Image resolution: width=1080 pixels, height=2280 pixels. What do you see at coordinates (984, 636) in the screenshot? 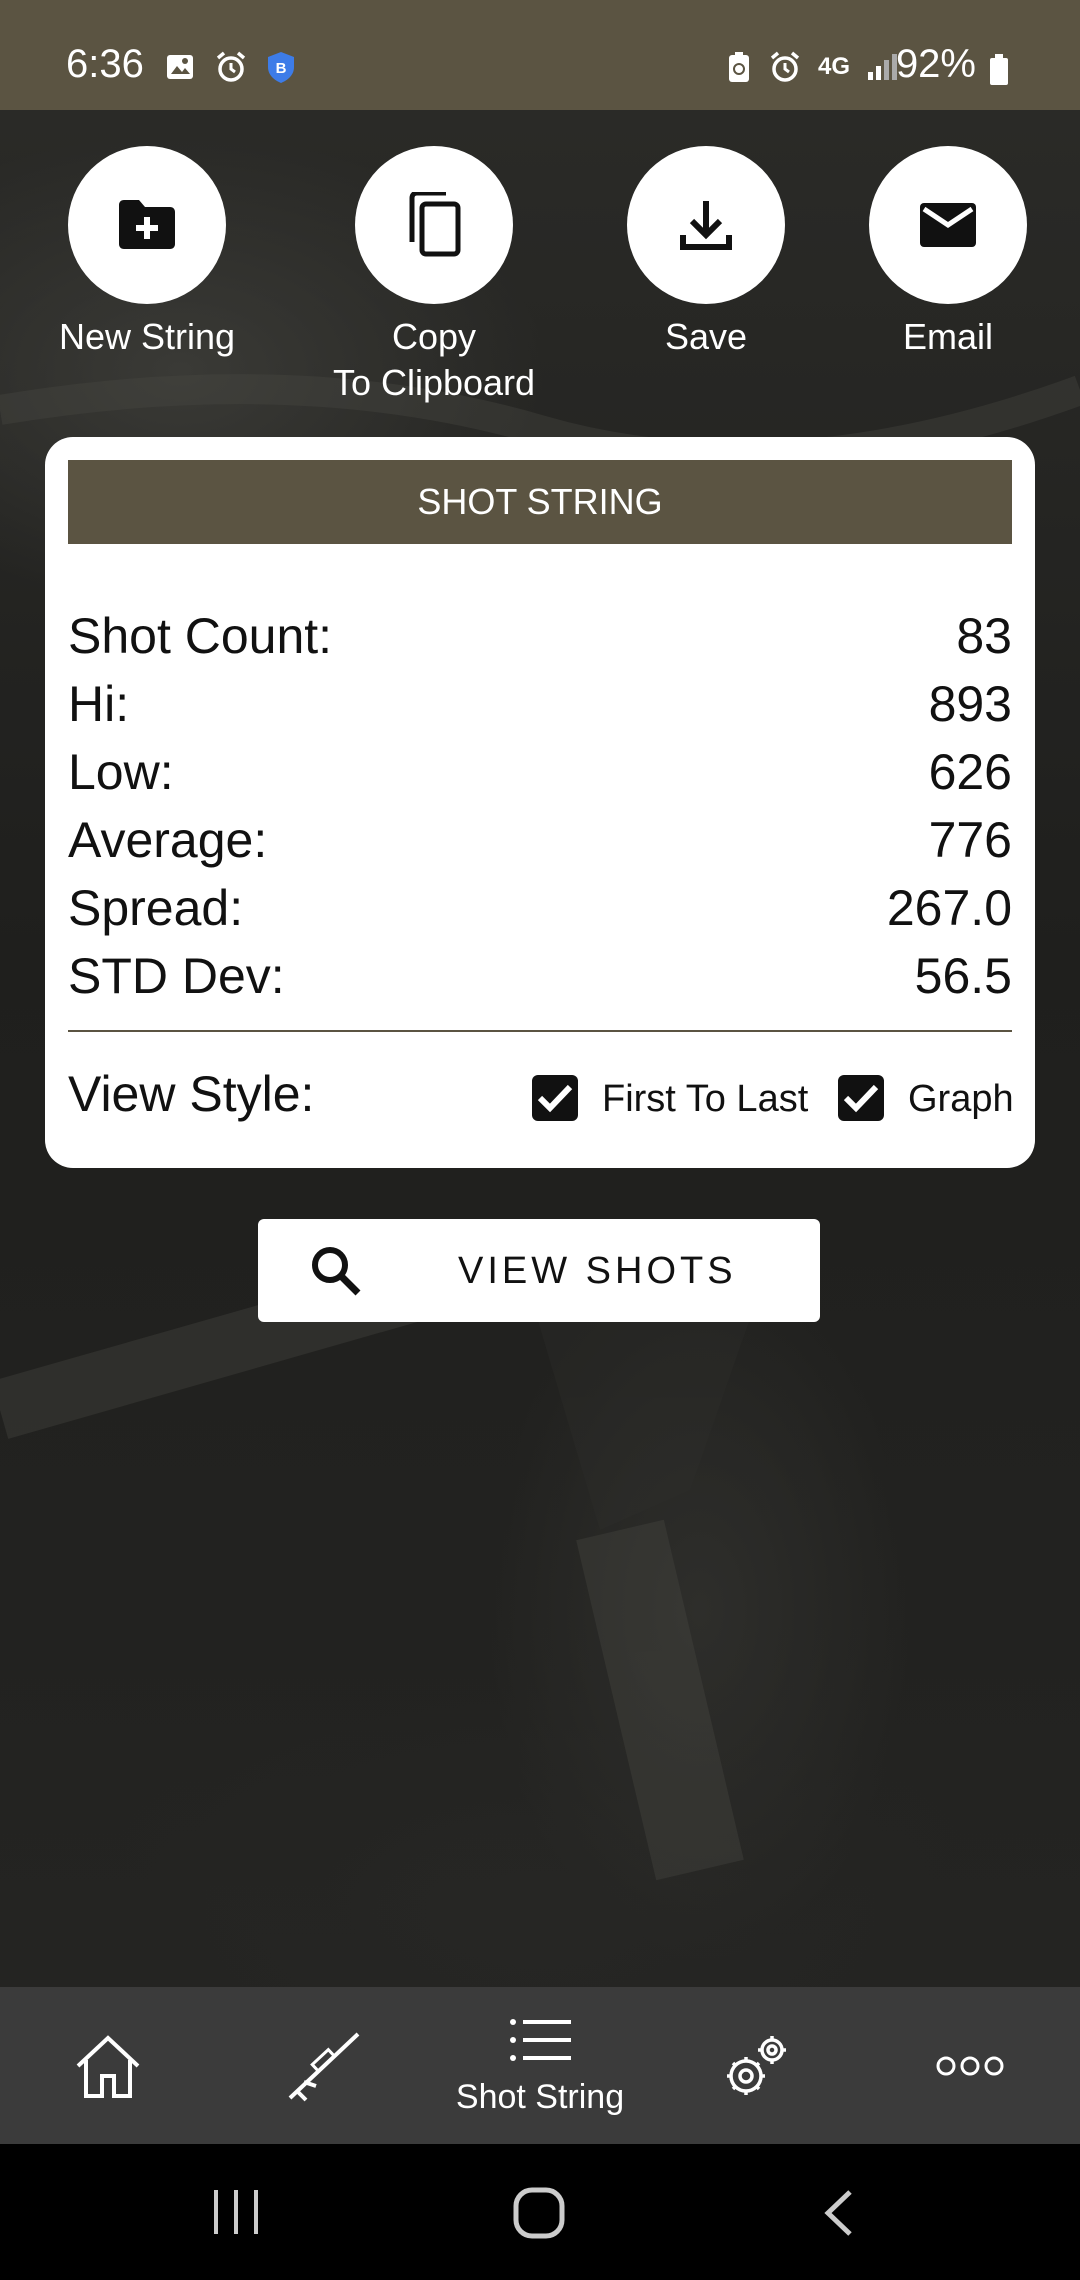
I see `stat-value: 83` at bounding box center [984, 636].